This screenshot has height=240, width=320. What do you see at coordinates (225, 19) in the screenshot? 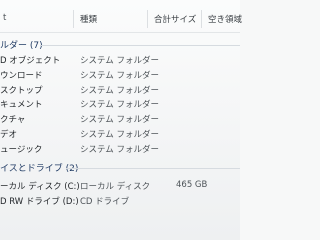
I see `column-header-free-space: 空き領域` at bounding box center [225, 19].